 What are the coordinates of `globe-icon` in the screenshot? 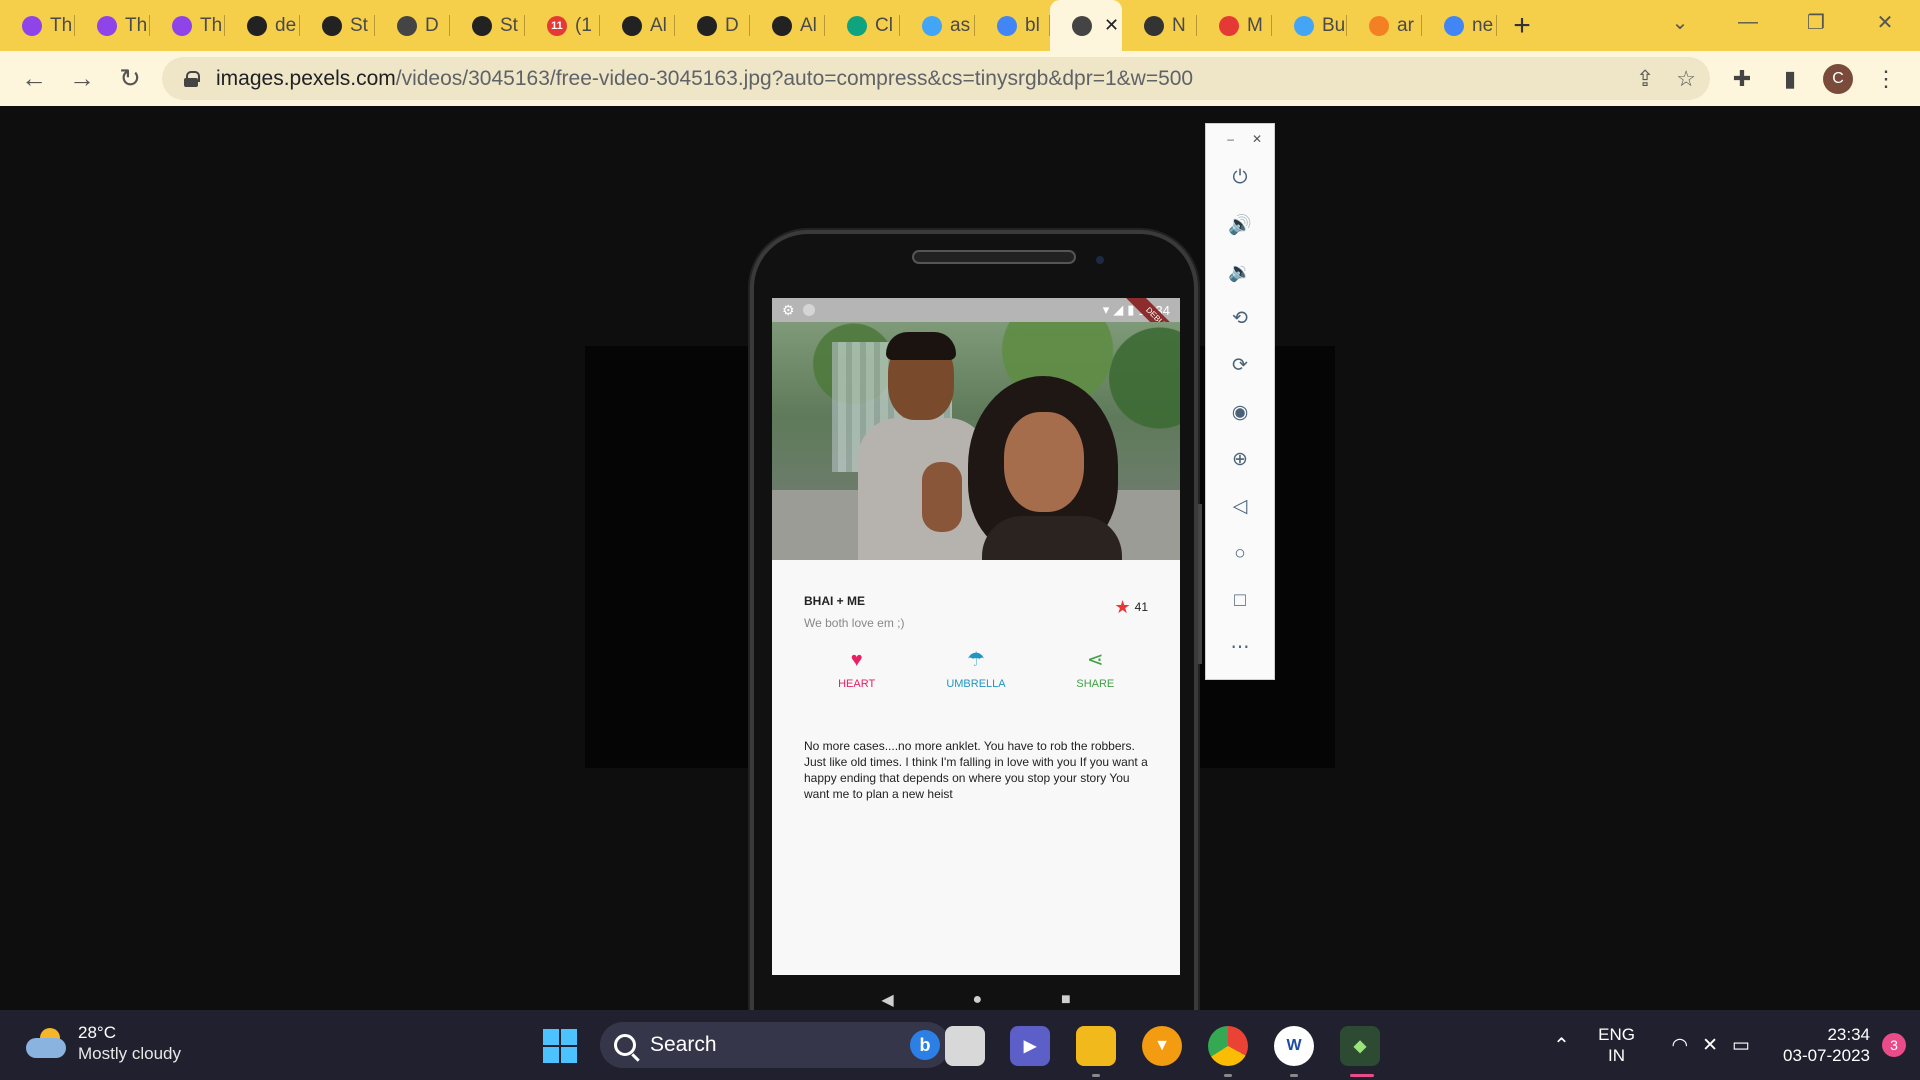 It's located at (407, 25).